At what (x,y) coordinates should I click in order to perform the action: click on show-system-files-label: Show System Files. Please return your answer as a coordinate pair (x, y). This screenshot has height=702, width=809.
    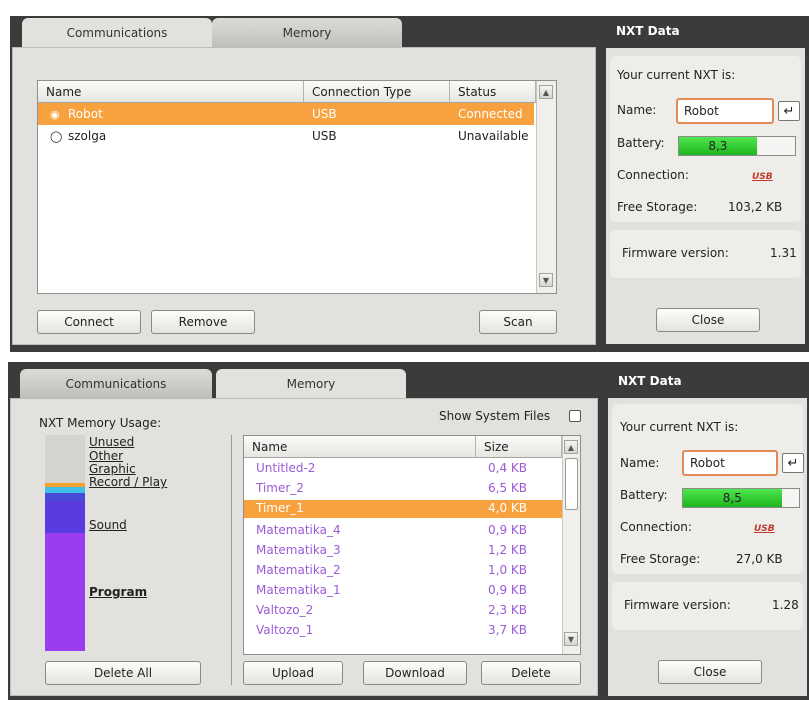
    Looking at the image, I should click on (495, 416).